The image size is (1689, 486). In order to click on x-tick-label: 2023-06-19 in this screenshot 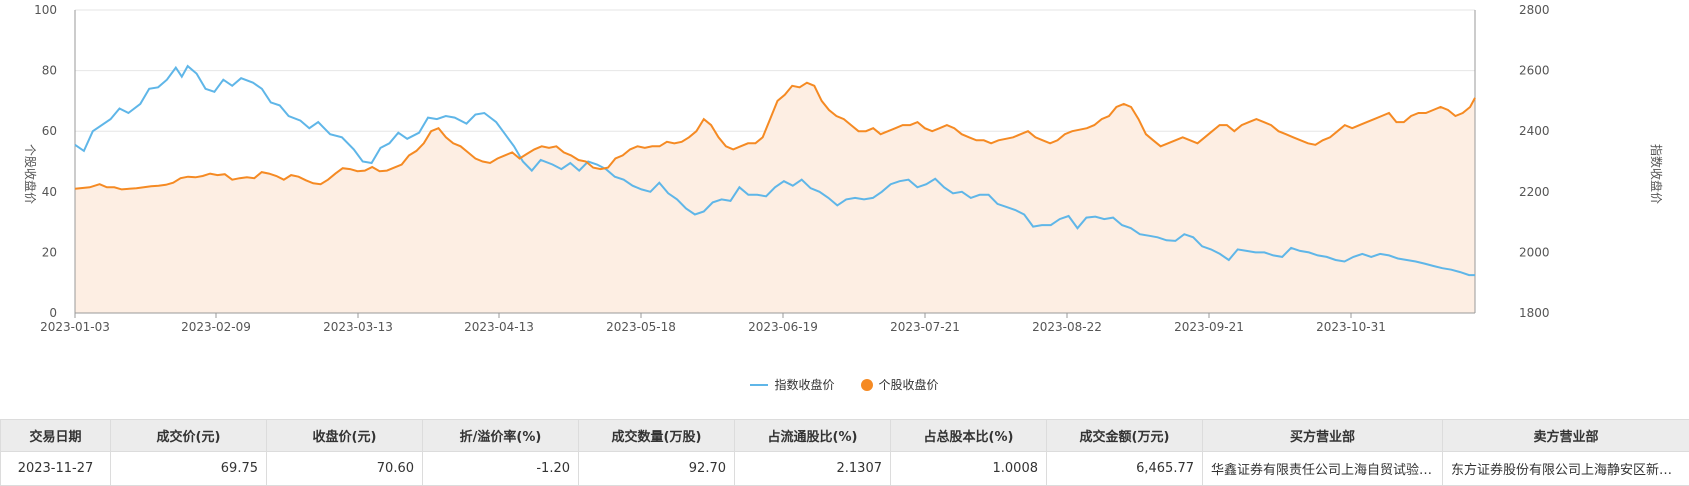, I will do `click(783, 327)`.